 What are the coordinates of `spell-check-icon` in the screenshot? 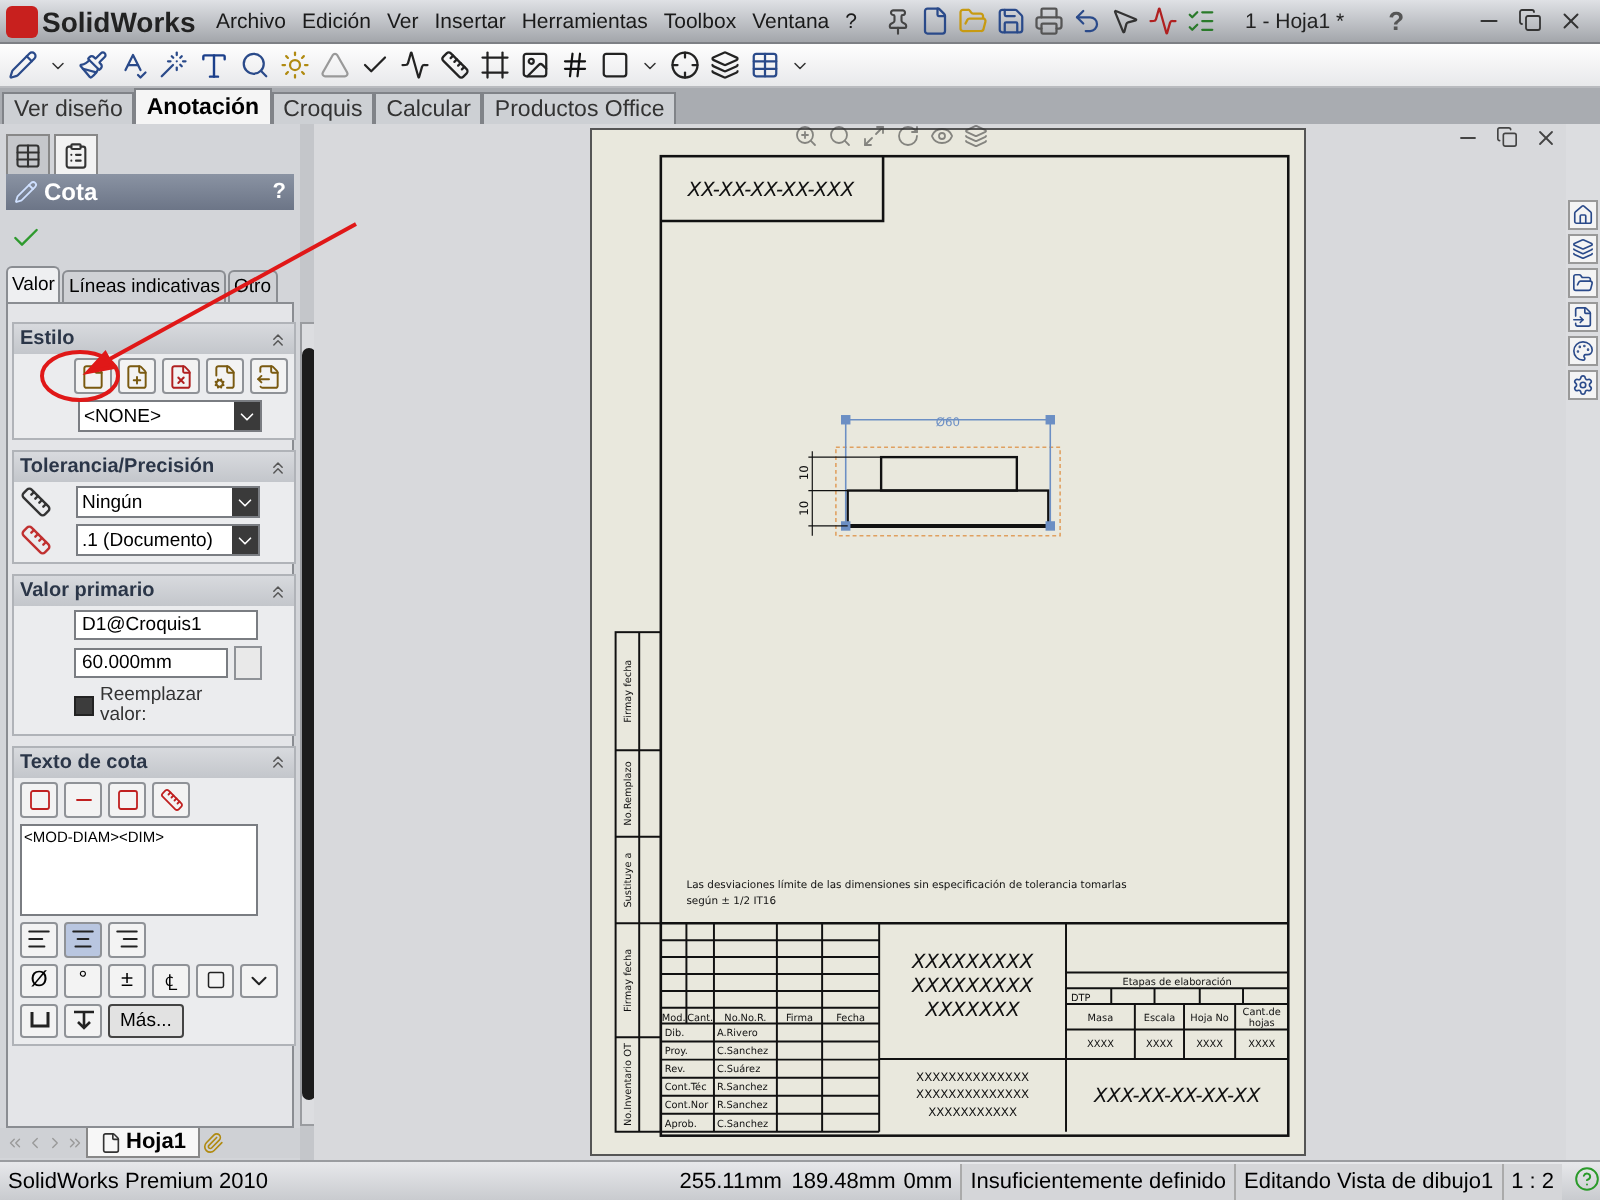 It's located at (133, 65).